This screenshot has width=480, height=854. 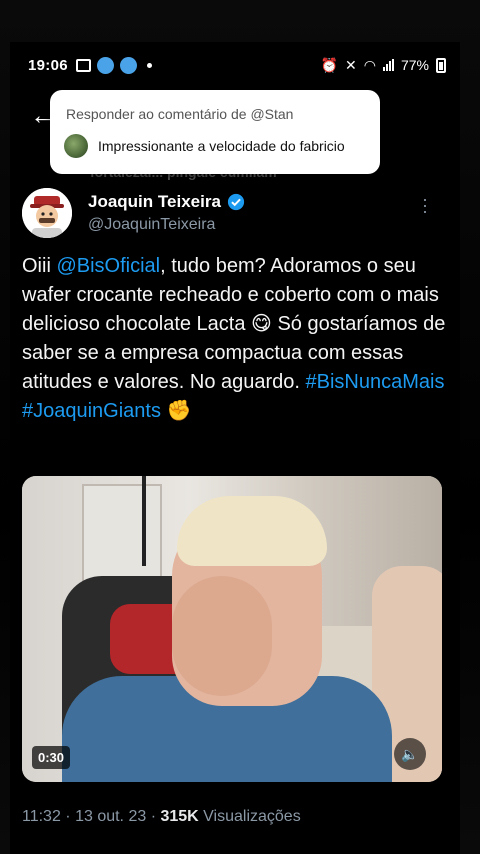 What do you see at coordinates (441, 65) in the screenshot?
I see `battery-icon` at bounding box center [441, 65].